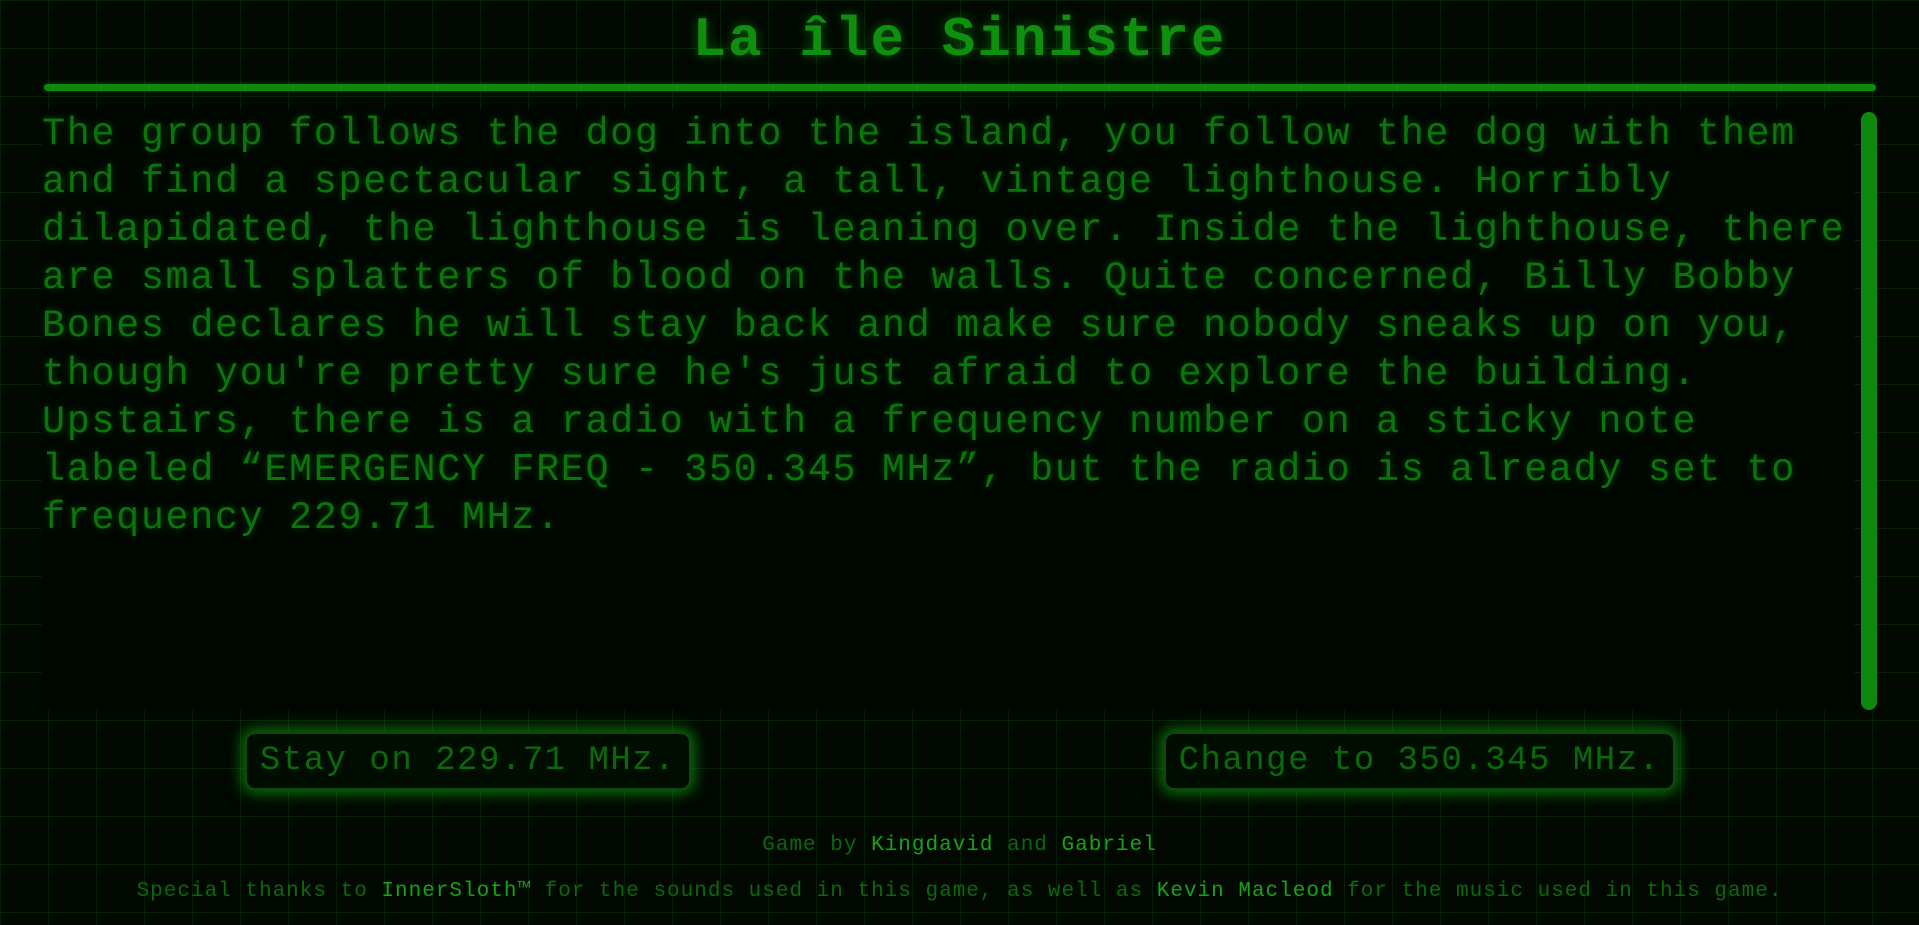 This screenshot has width=1919, height=925. Describe the element at coordinates (468, 761) in the screenshot. I see `stay-frequency-button: Stay on 229.71 MHz.` at that location.